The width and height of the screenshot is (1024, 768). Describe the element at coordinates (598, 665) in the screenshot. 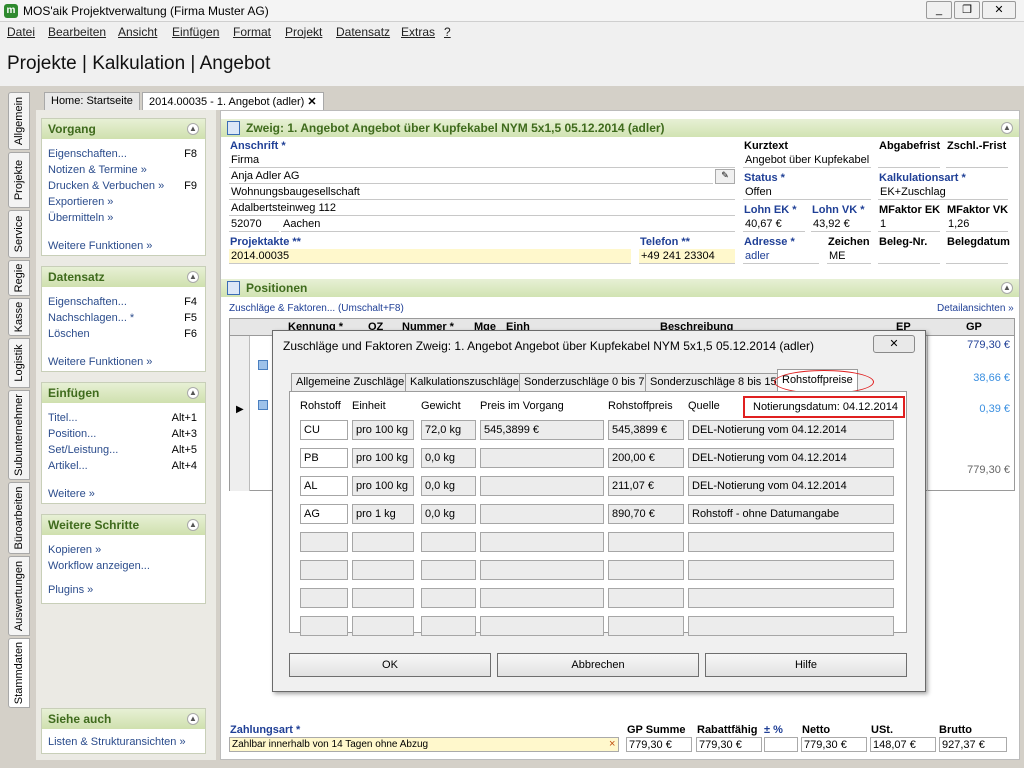

I see `cancel-button: Abbrechen` at that location.